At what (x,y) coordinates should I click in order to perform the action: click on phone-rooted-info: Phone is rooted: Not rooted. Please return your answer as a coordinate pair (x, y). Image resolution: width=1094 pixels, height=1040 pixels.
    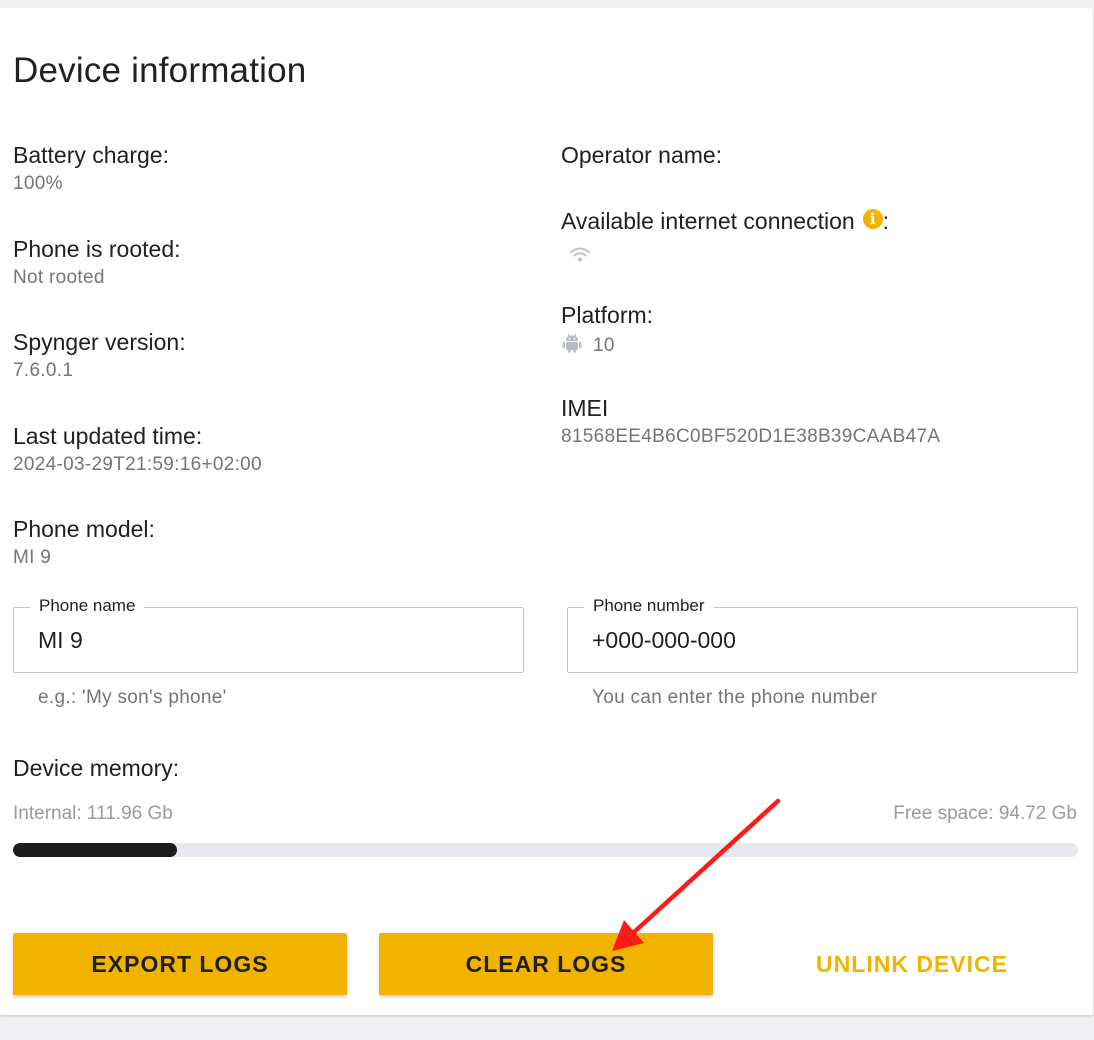
    Looking at the image, I should click on (97, 262).